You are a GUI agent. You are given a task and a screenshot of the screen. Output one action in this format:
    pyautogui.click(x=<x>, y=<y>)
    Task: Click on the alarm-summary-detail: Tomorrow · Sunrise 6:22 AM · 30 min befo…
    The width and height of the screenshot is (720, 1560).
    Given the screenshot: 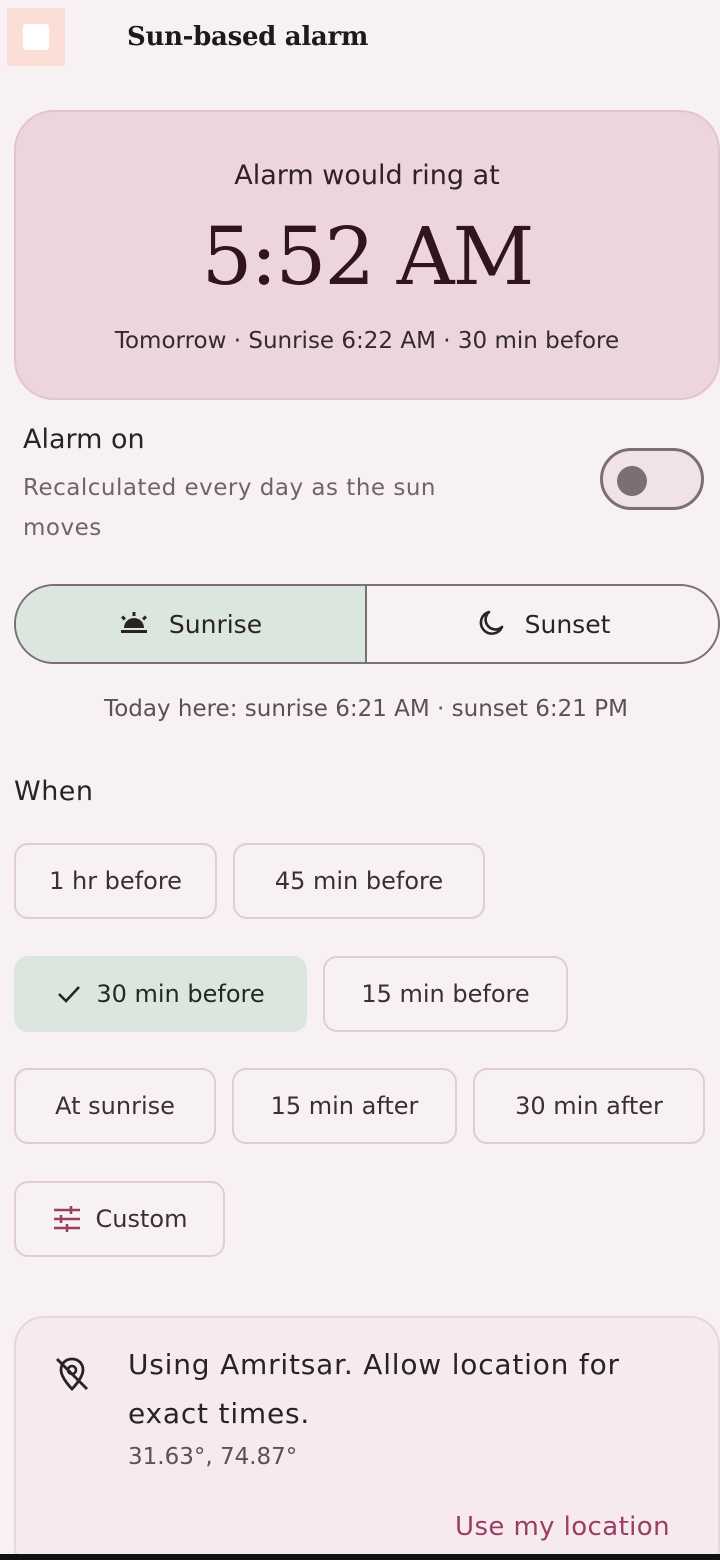 What is the action you would take?
    pyautogui.click(x=367, y=341)
    